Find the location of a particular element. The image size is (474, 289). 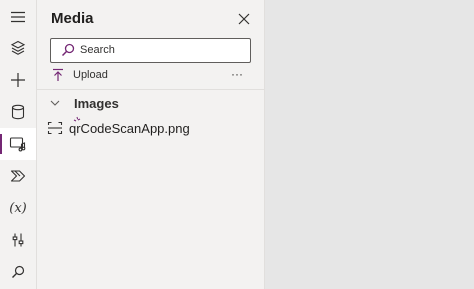

qr-scan-icon is located at coordinates (55, 128).